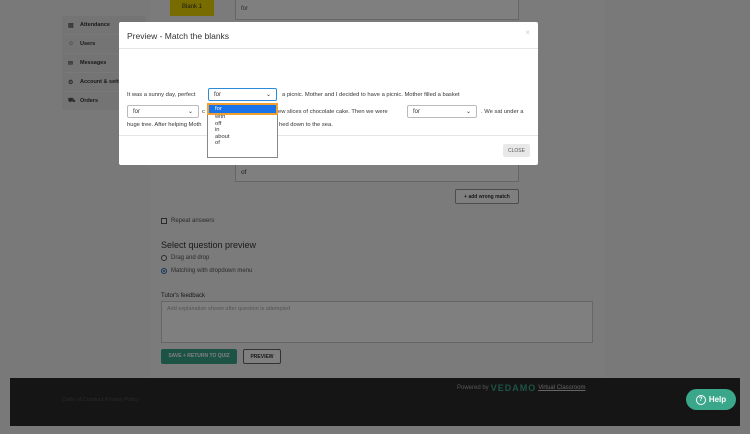  What do you see at coordinates (242, 109) in the screenshot?
I see `dropdown-option: for` at bounding box center [242, 109].